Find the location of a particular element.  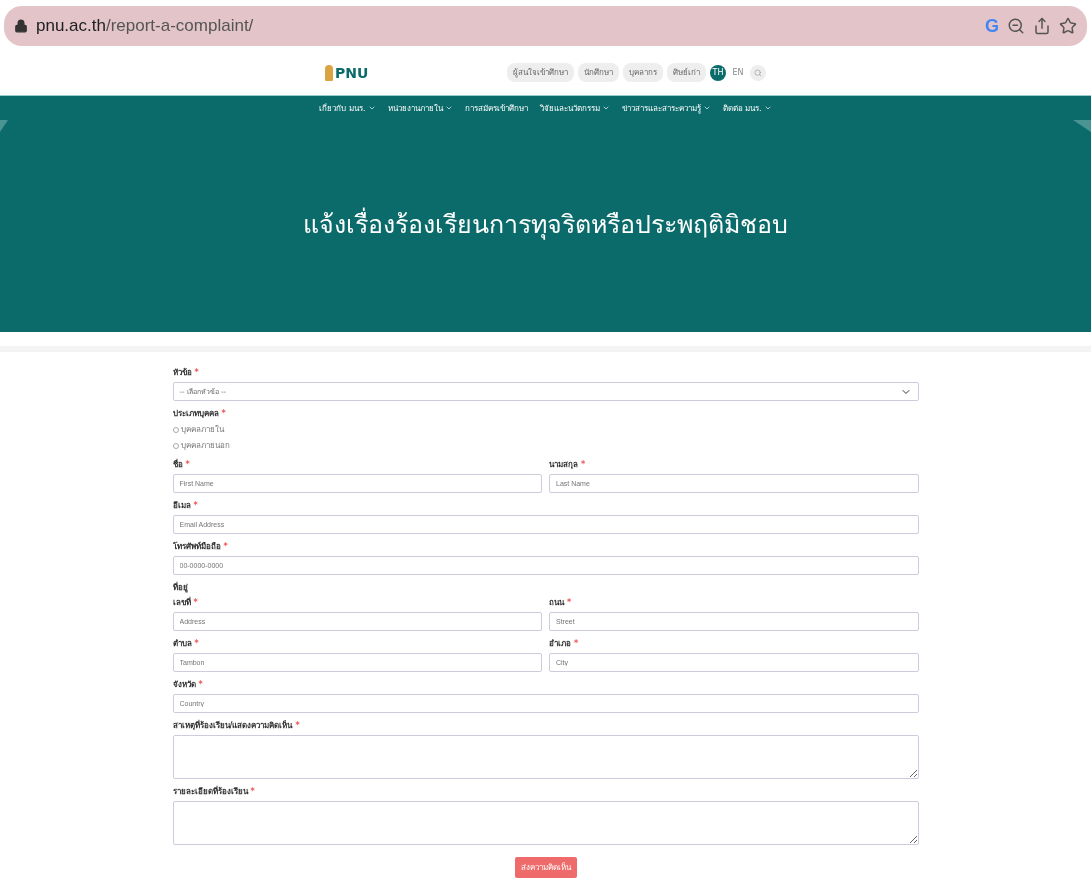

header-link: ผู้สนใจเข้าศึกษา is located at coordinates (540, 72).